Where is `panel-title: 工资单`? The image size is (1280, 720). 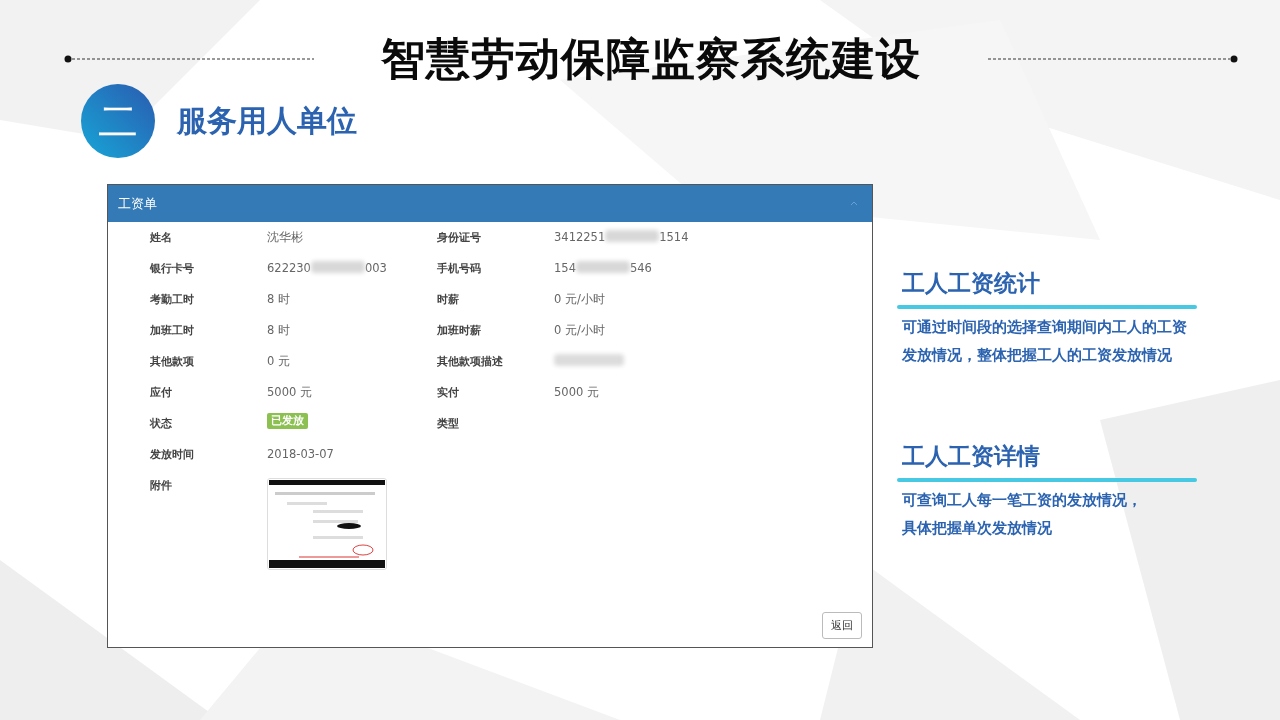 panel-title: 工资单 is located at coordinates (137, 203).